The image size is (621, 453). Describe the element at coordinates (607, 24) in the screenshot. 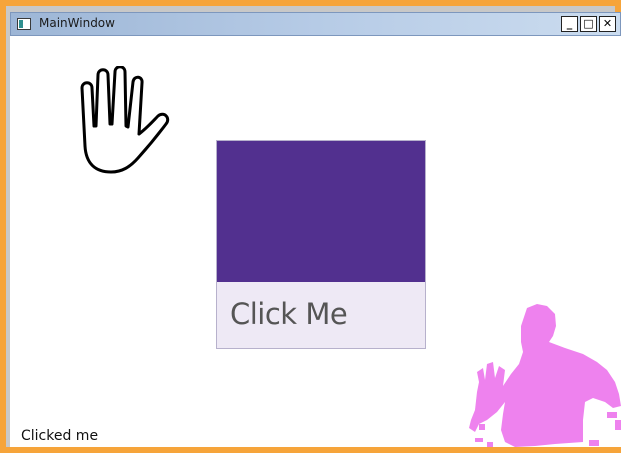

I see `close-button: ✕` at that location.